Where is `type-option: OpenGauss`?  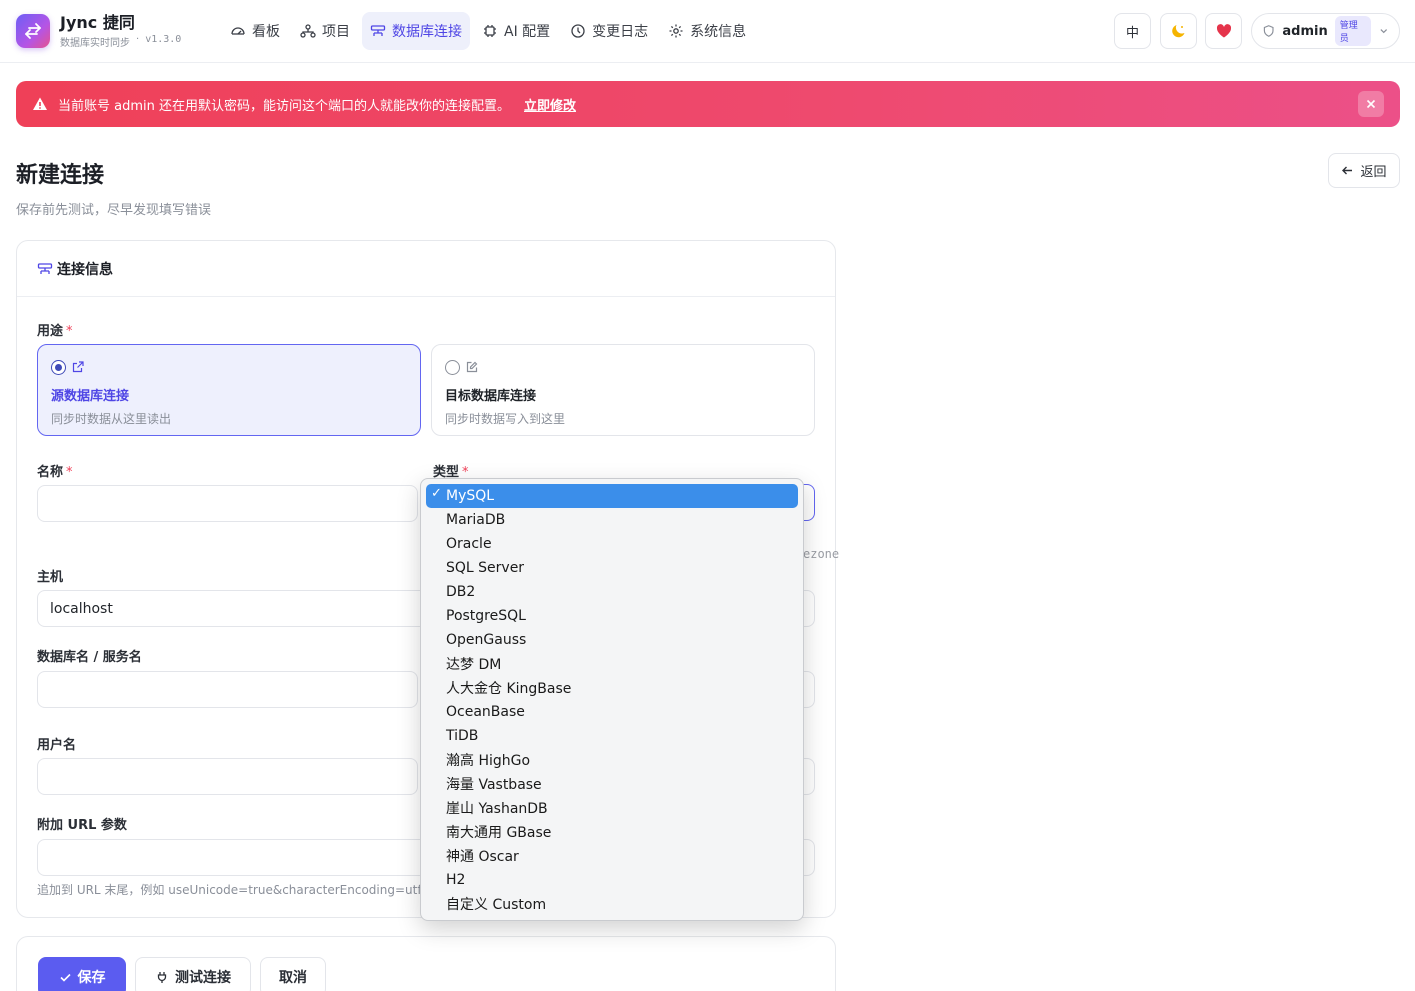
type-option: OpenGauss is located at coordinates (612, 640).